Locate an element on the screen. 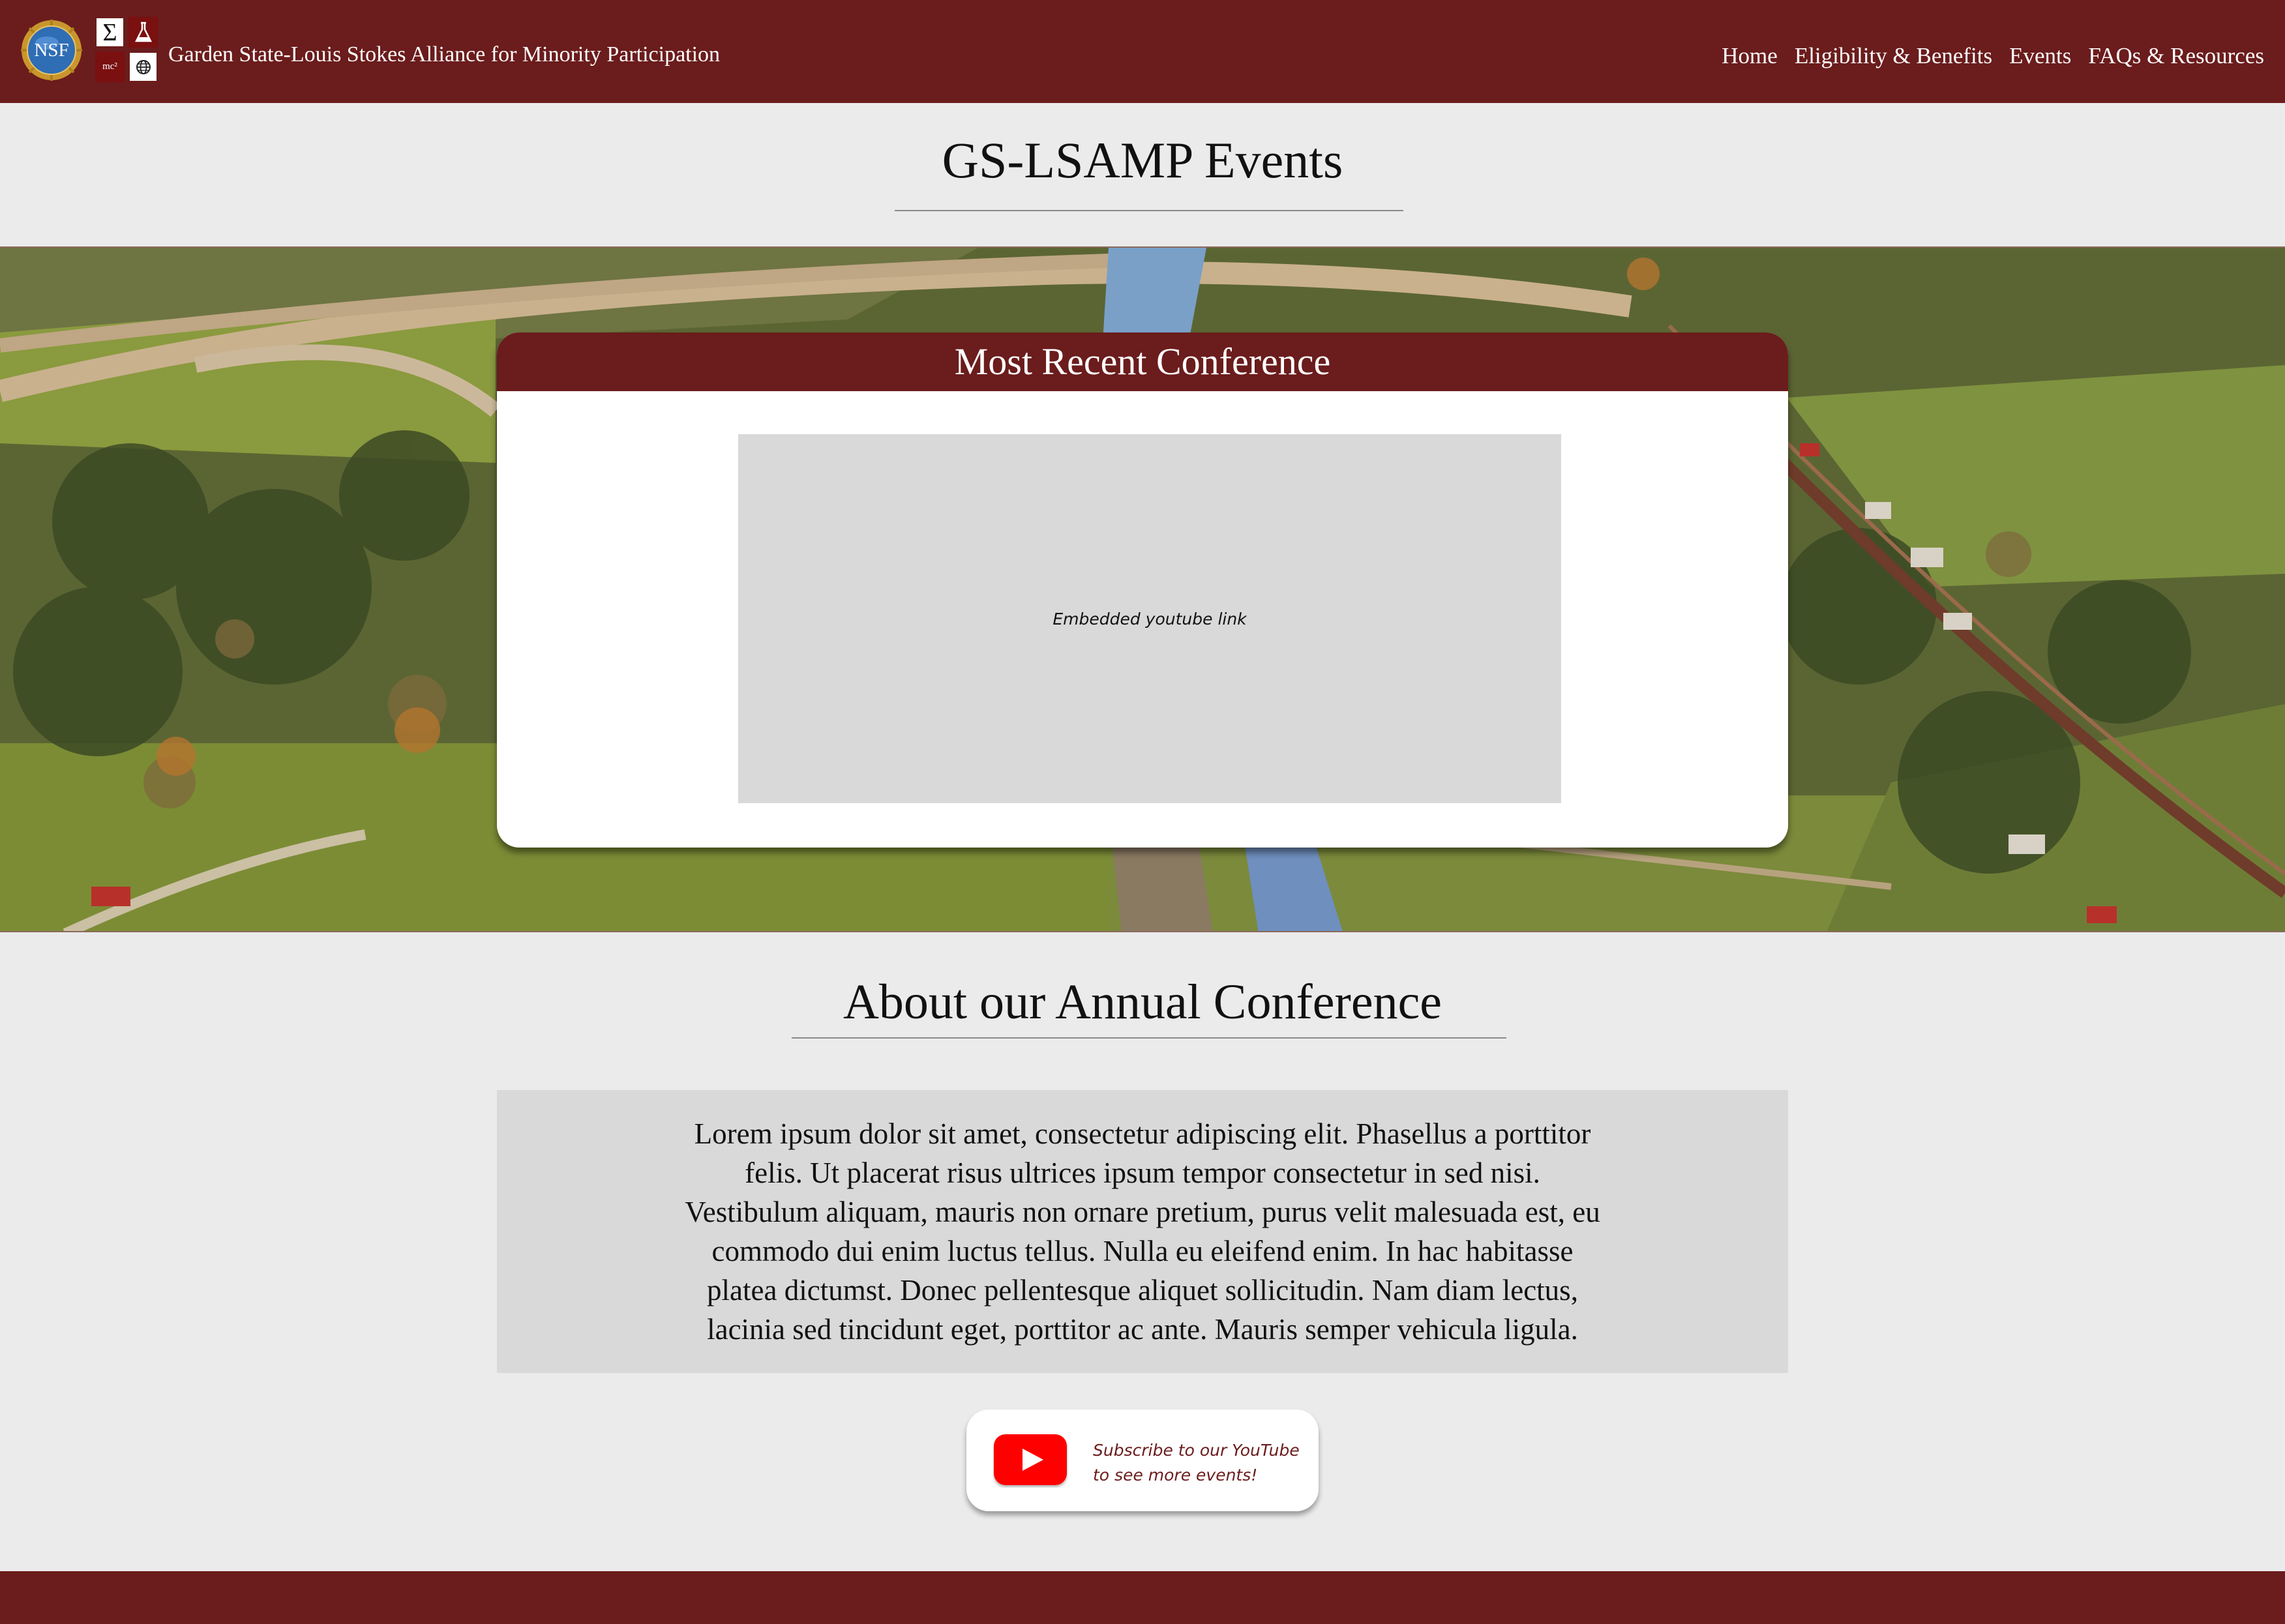  mc2-icon: mc² is located at coordinates (110, 67).